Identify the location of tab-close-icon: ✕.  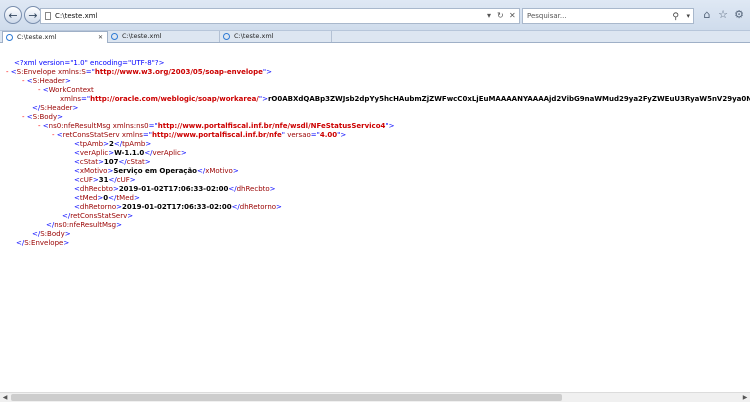
(100, 37).